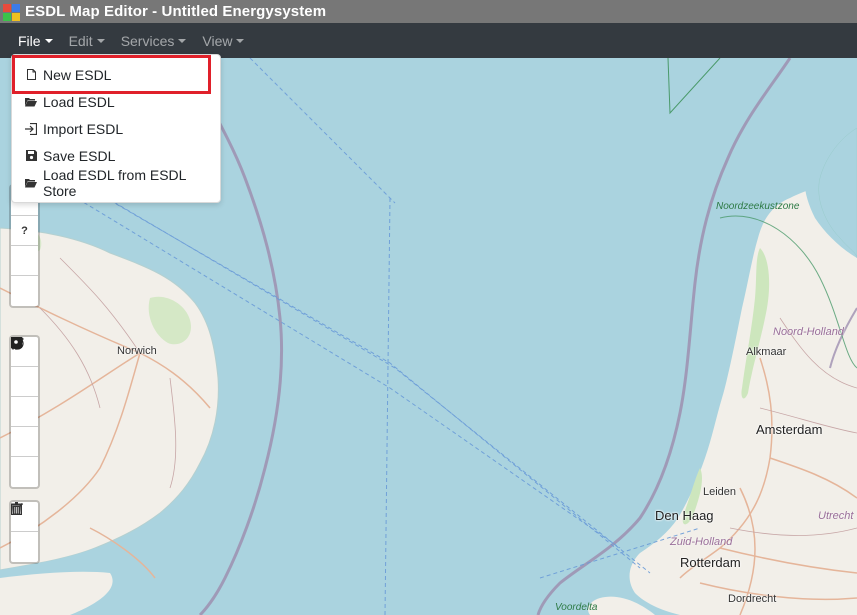  Describe the element at coordinates (701, 542) in the screenshot. I see `map-label-zuid-holland: Zuid-Holland` at that location.